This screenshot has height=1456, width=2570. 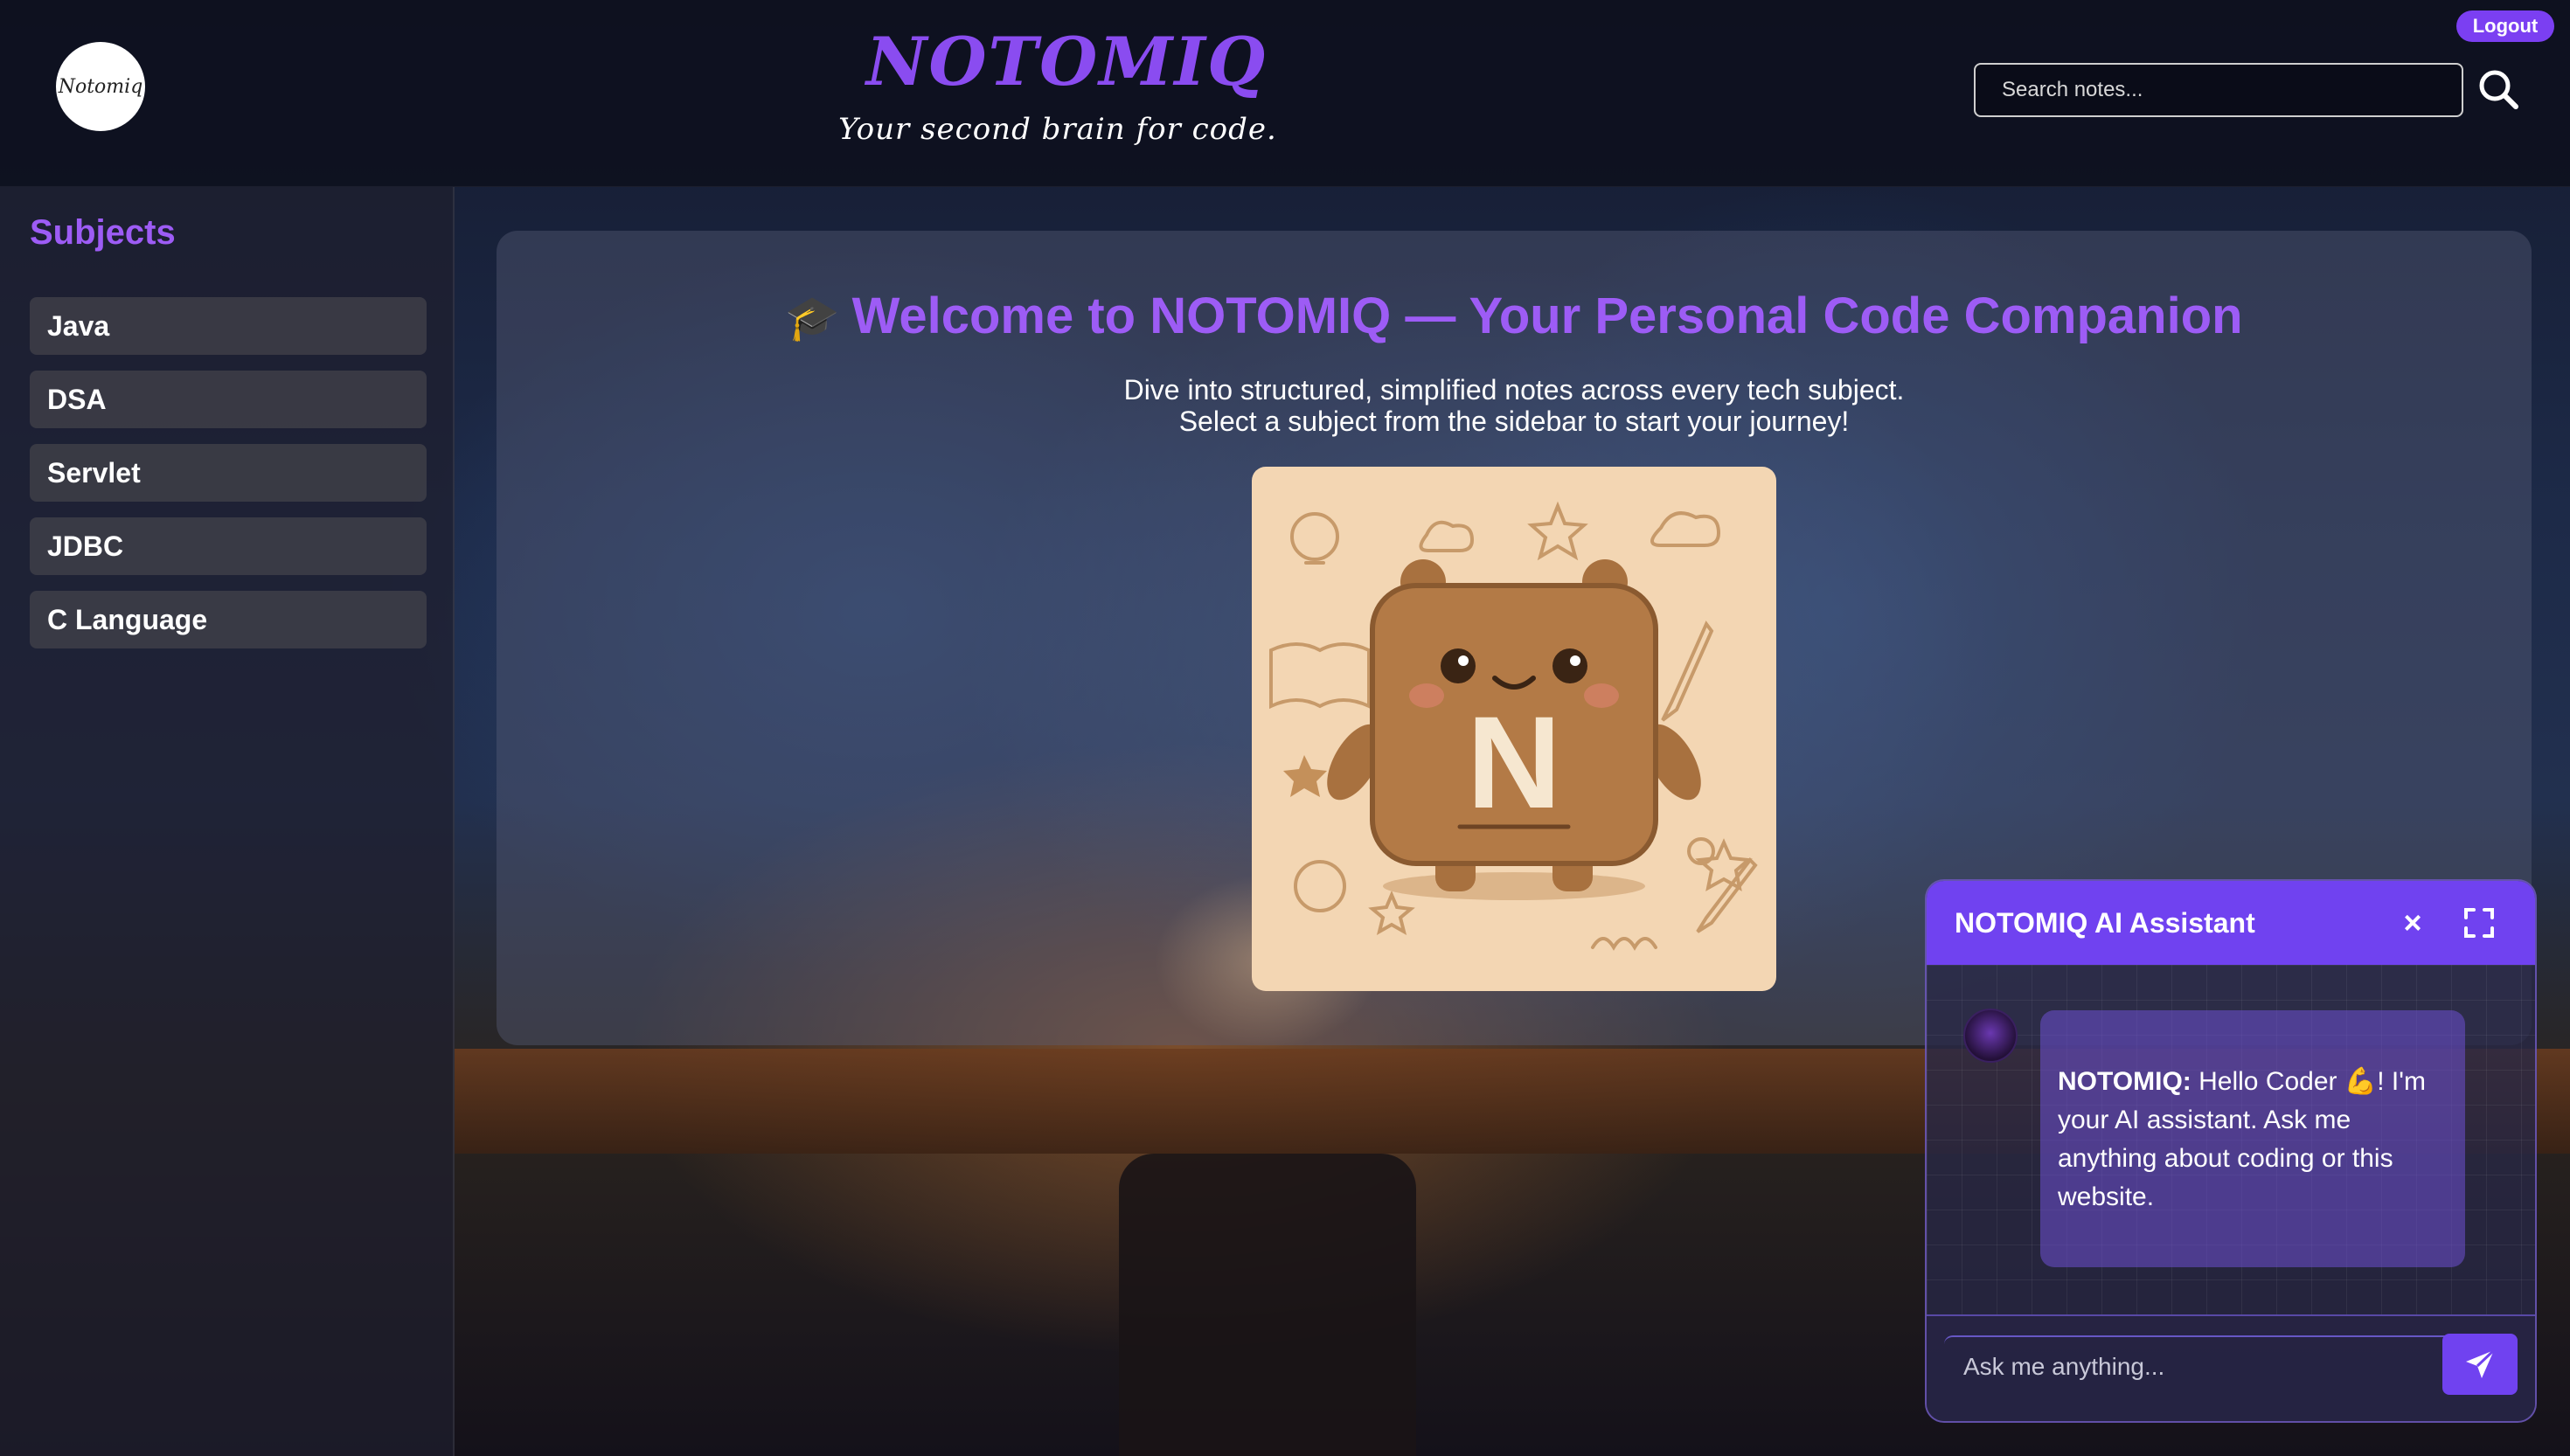 What do you see at coordinates (1057, 129) in the screenshot?
I see `brand-tagline: Your second brain for code.` at bounding box center [1057, 129].